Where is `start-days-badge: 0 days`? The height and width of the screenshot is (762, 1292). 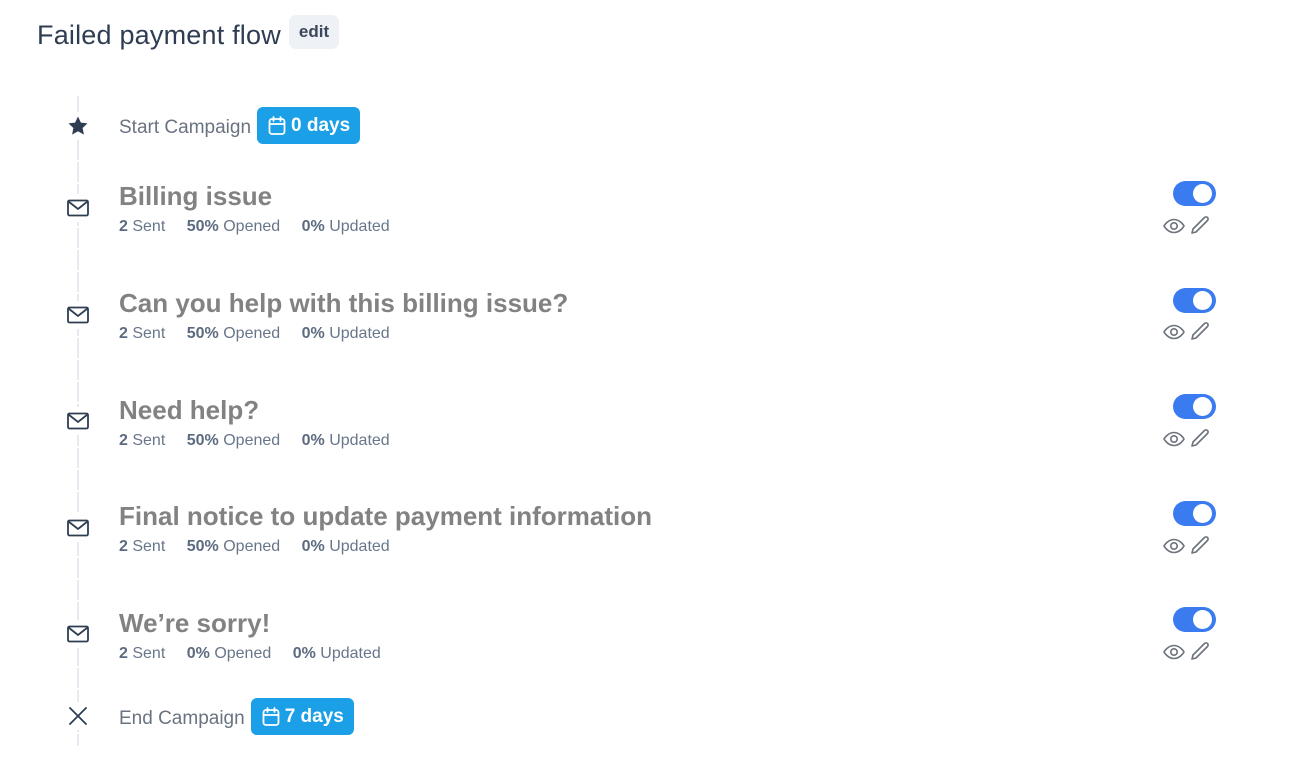
start-days-badge: 0 days is located at coordinates (309, 125).